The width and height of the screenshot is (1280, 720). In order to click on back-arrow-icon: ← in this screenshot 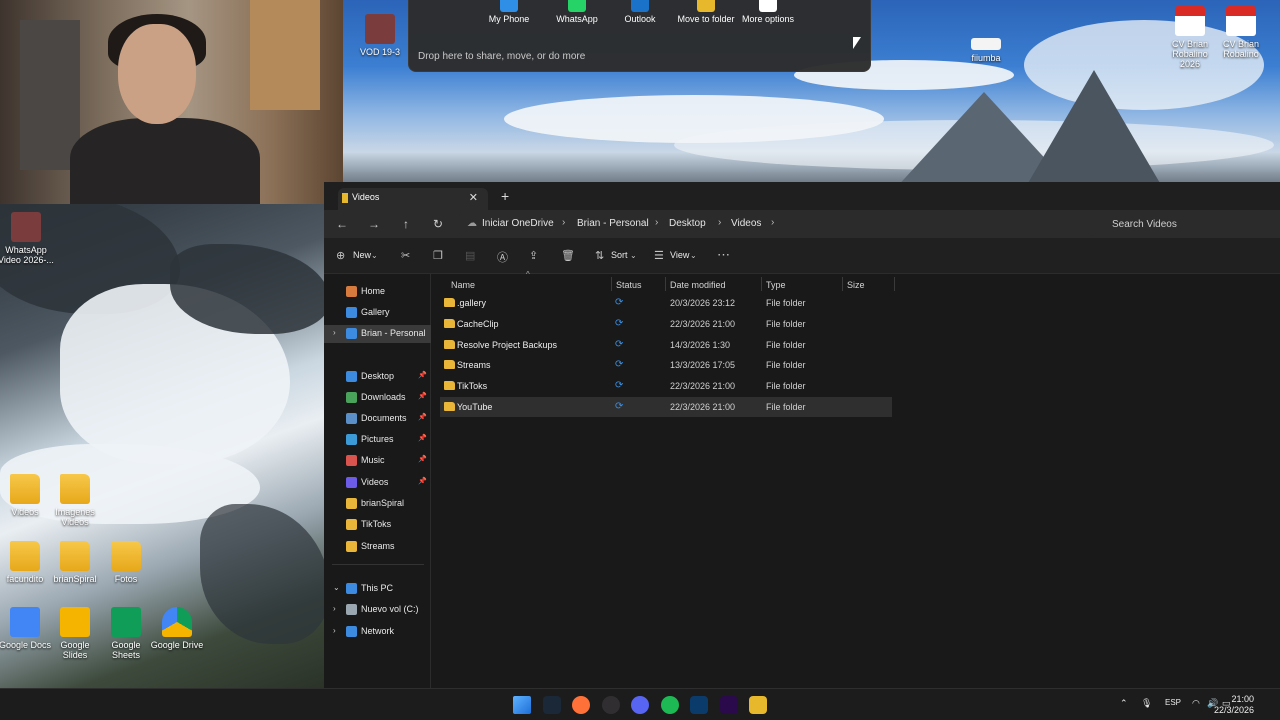, I will do `click(342, 224)`.